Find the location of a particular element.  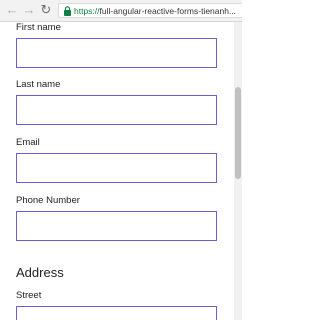

first-name-label: First name is located at coordinates (38, 27).